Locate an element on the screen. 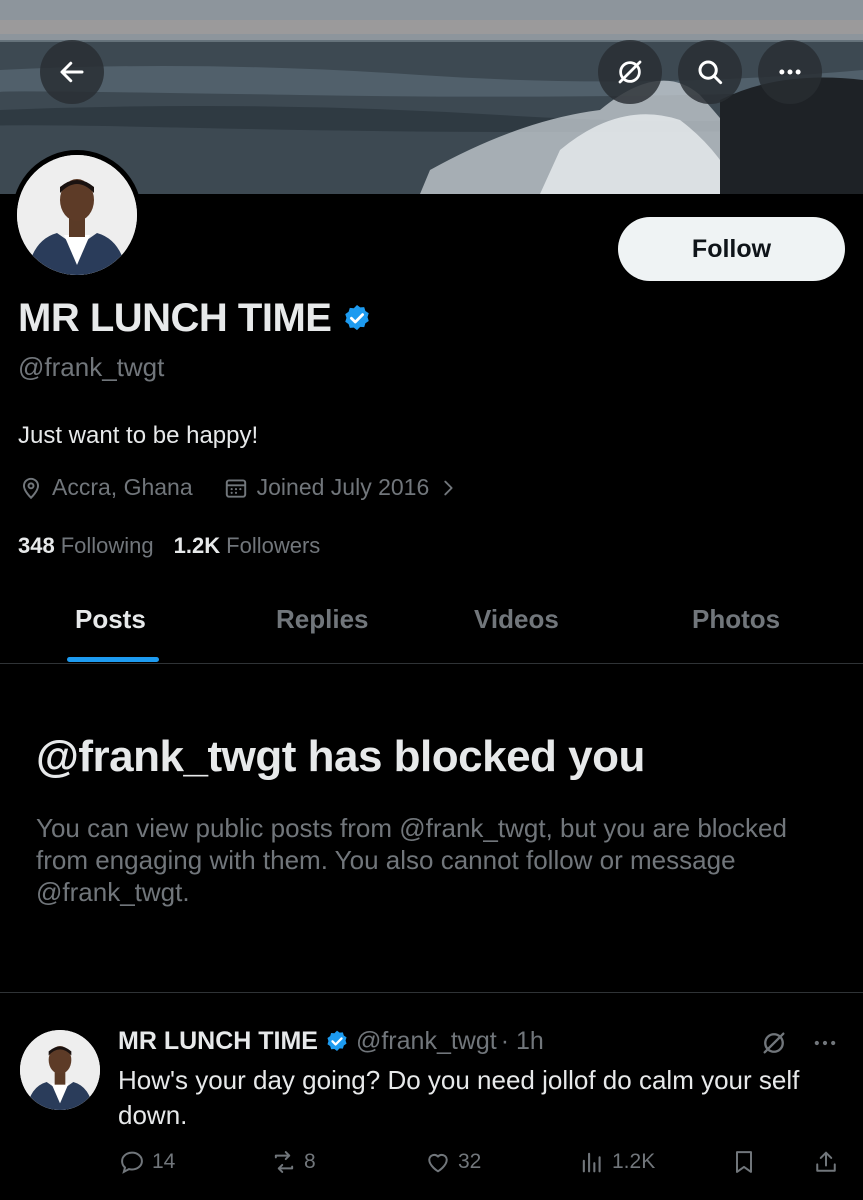 The image size is (863, 1200). post-avatar is located at coordinates (60, 1070).